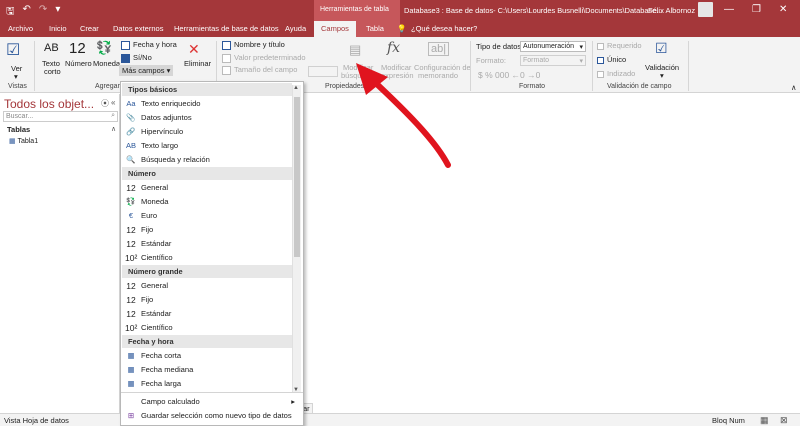 Image resolution: width=800 pixels, height=426 pixels. Describe the element at coordinates (729, 9) in the screenshot. I see `minimize-icon: —` at that location.